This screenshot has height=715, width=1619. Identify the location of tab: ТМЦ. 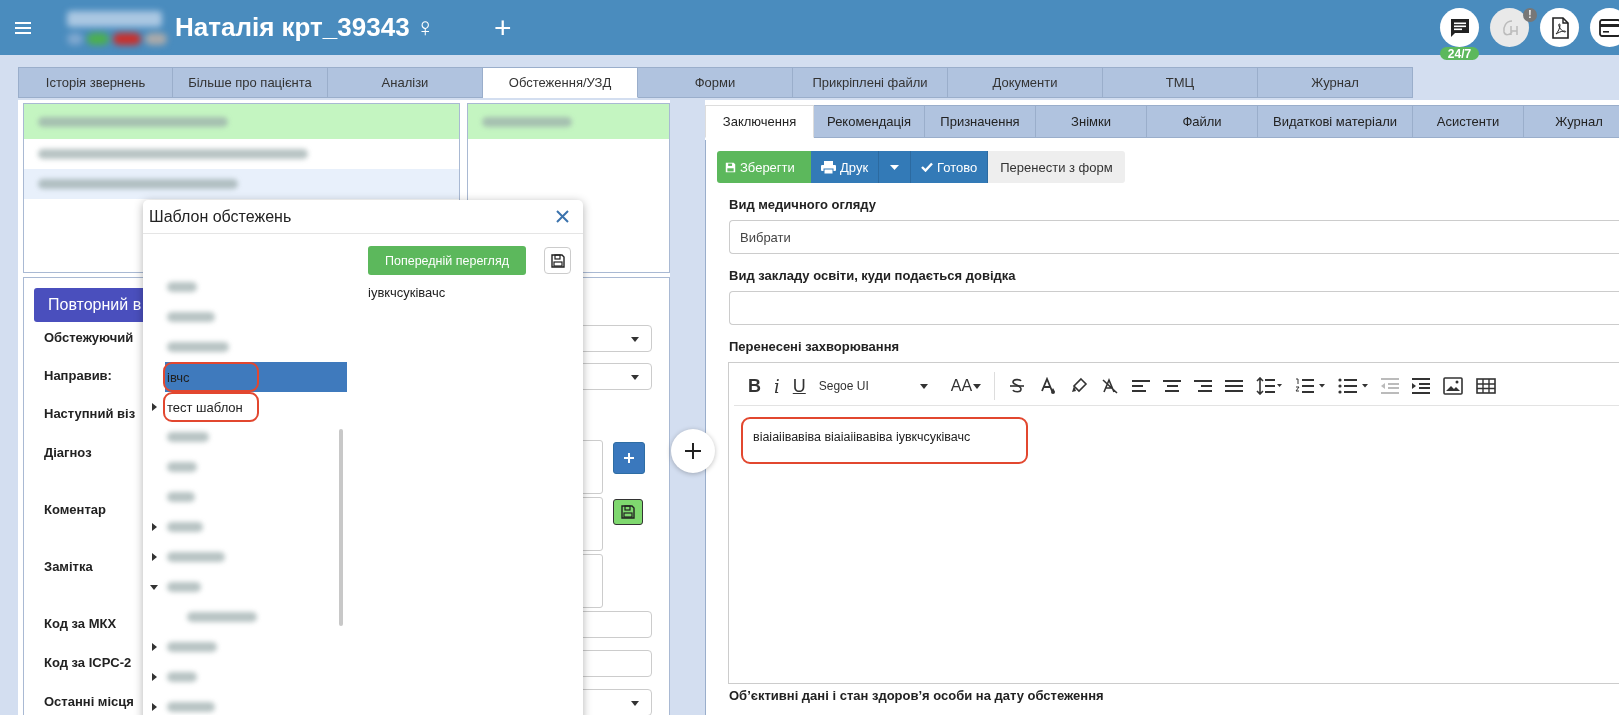
(1180, 82).